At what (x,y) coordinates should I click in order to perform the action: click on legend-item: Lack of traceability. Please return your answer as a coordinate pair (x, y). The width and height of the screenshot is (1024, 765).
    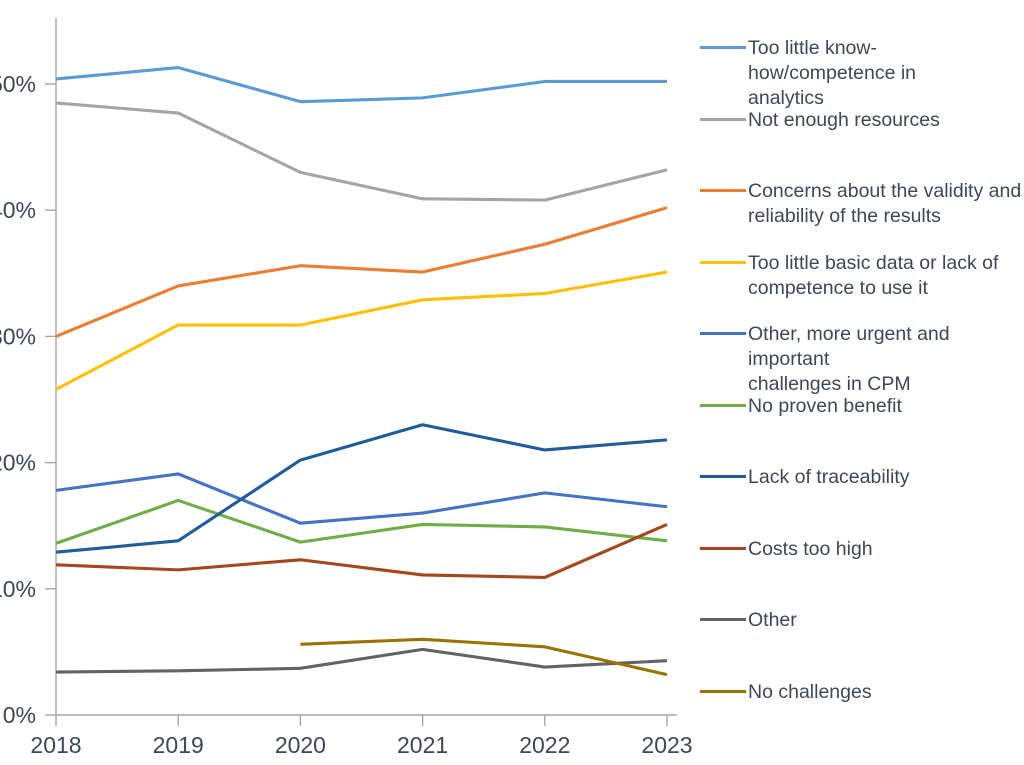
    Looking at the image, I should click on (862, 477).